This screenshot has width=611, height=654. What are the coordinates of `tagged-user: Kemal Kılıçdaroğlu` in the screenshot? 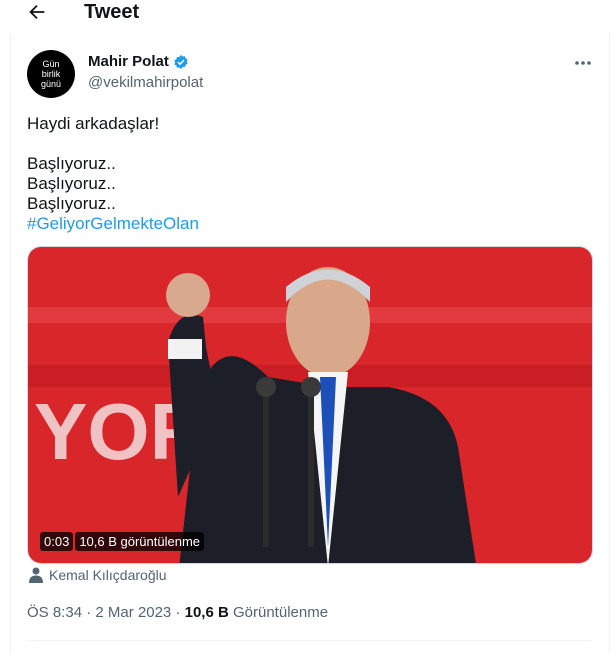 It's located at (98, 575).